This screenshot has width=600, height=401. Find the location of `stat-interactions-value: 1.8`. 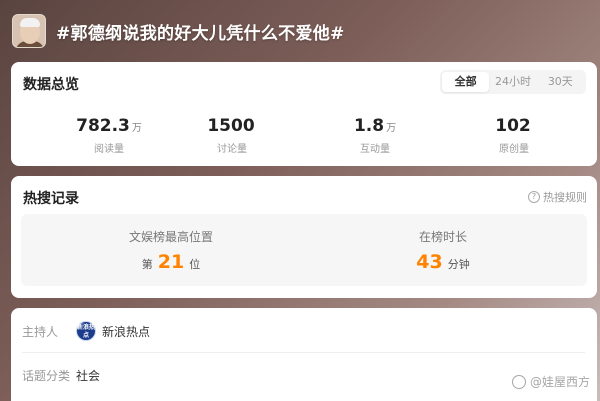

stat-interactions-value: 1.8 is located at coordinates (369, 126).